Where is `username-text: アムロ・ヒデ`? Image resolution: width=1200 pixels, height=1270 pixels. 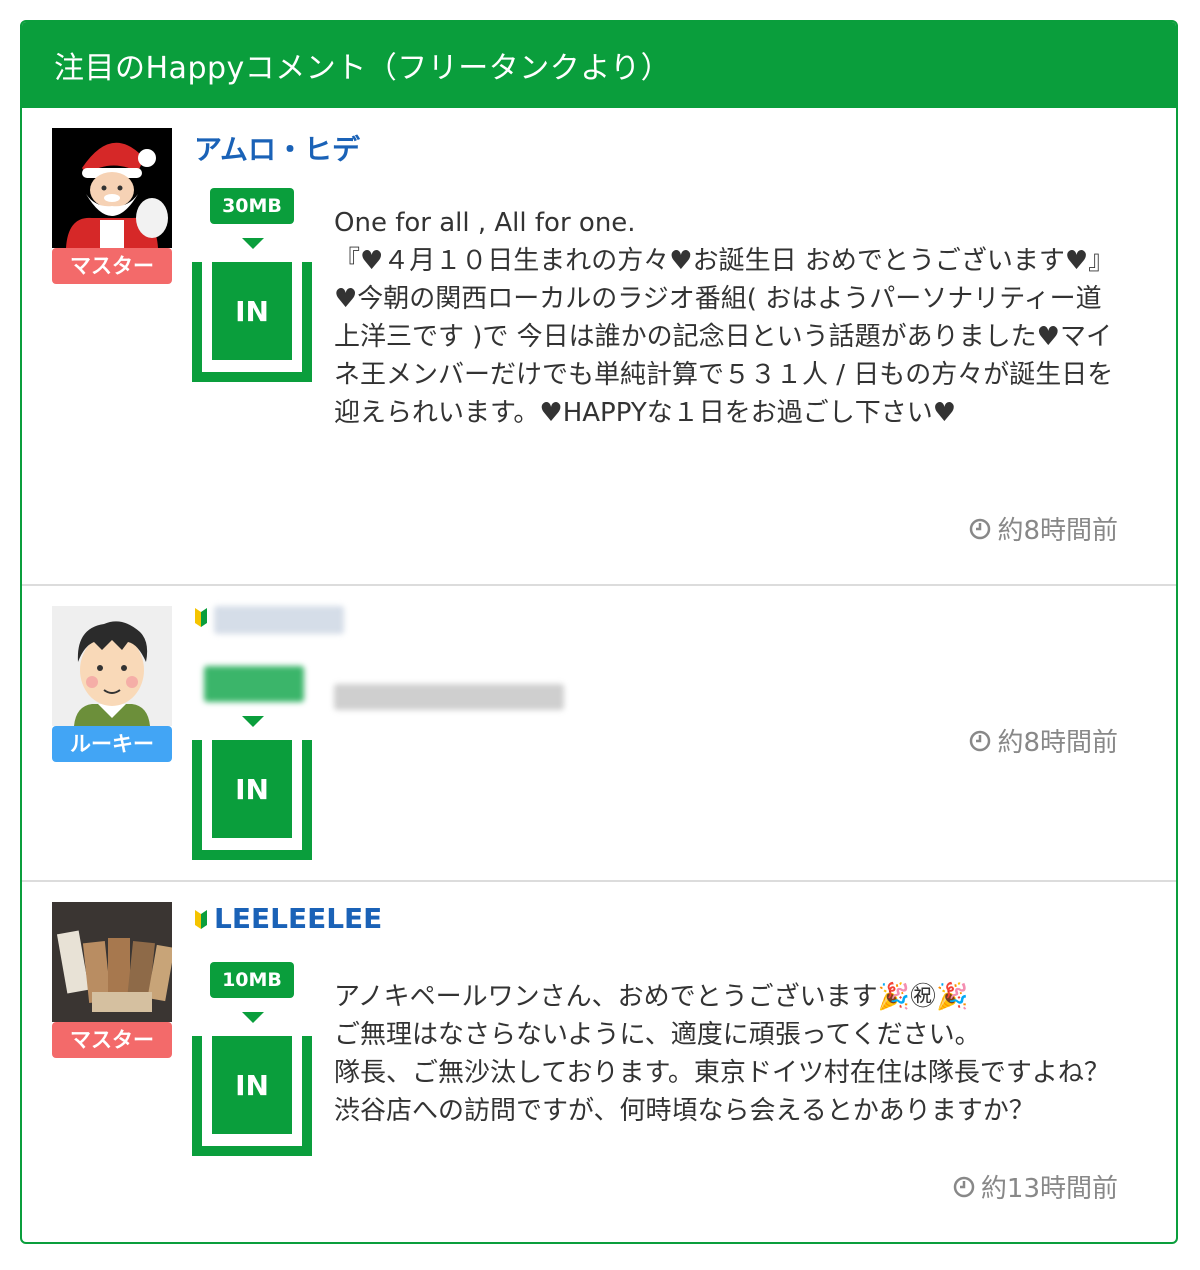
username-text: アムロ・ヒデ is located at coordinates (277, 149).